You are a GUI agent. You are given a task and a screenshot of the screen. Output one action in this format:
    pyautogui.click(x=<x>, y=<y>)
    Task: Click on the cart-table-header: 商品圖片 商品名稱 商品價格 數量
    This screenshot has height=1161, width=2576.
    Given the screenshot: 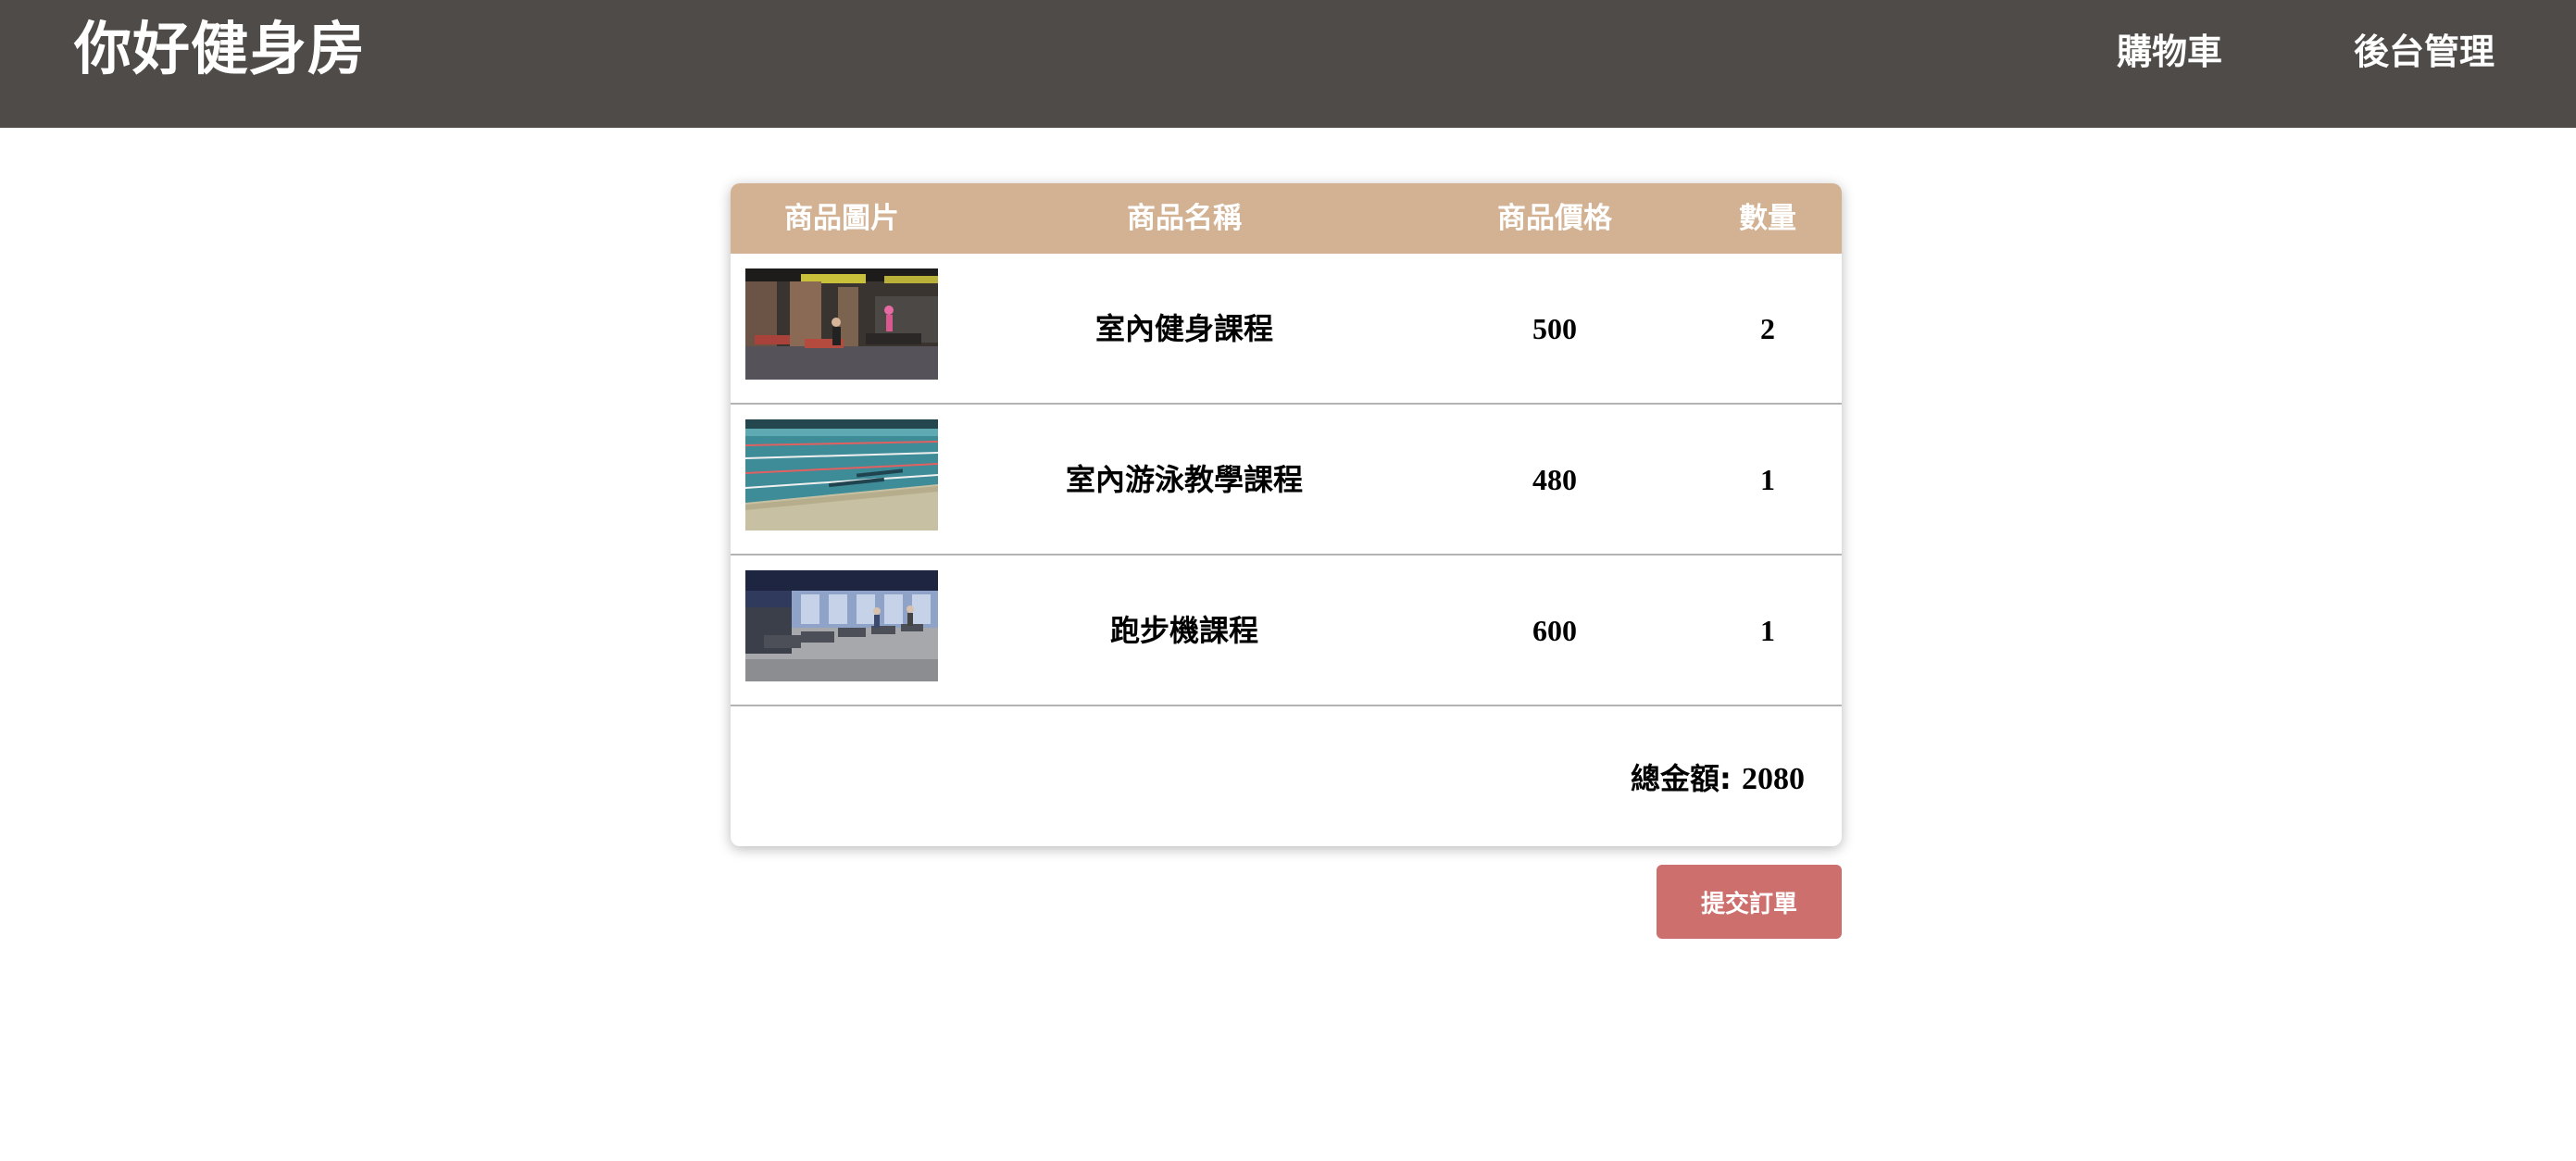 What is the action you would take?
    pyautogui.click(x=1286, y=218)
    